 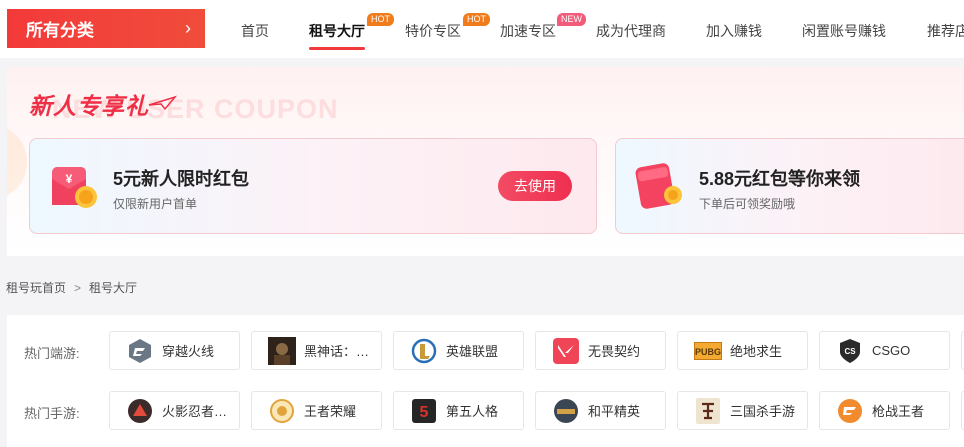 What do you see at coordinates (708, 411) in the screenshot?
I see `sanguosha-icon` at bounding box center [708, 411].